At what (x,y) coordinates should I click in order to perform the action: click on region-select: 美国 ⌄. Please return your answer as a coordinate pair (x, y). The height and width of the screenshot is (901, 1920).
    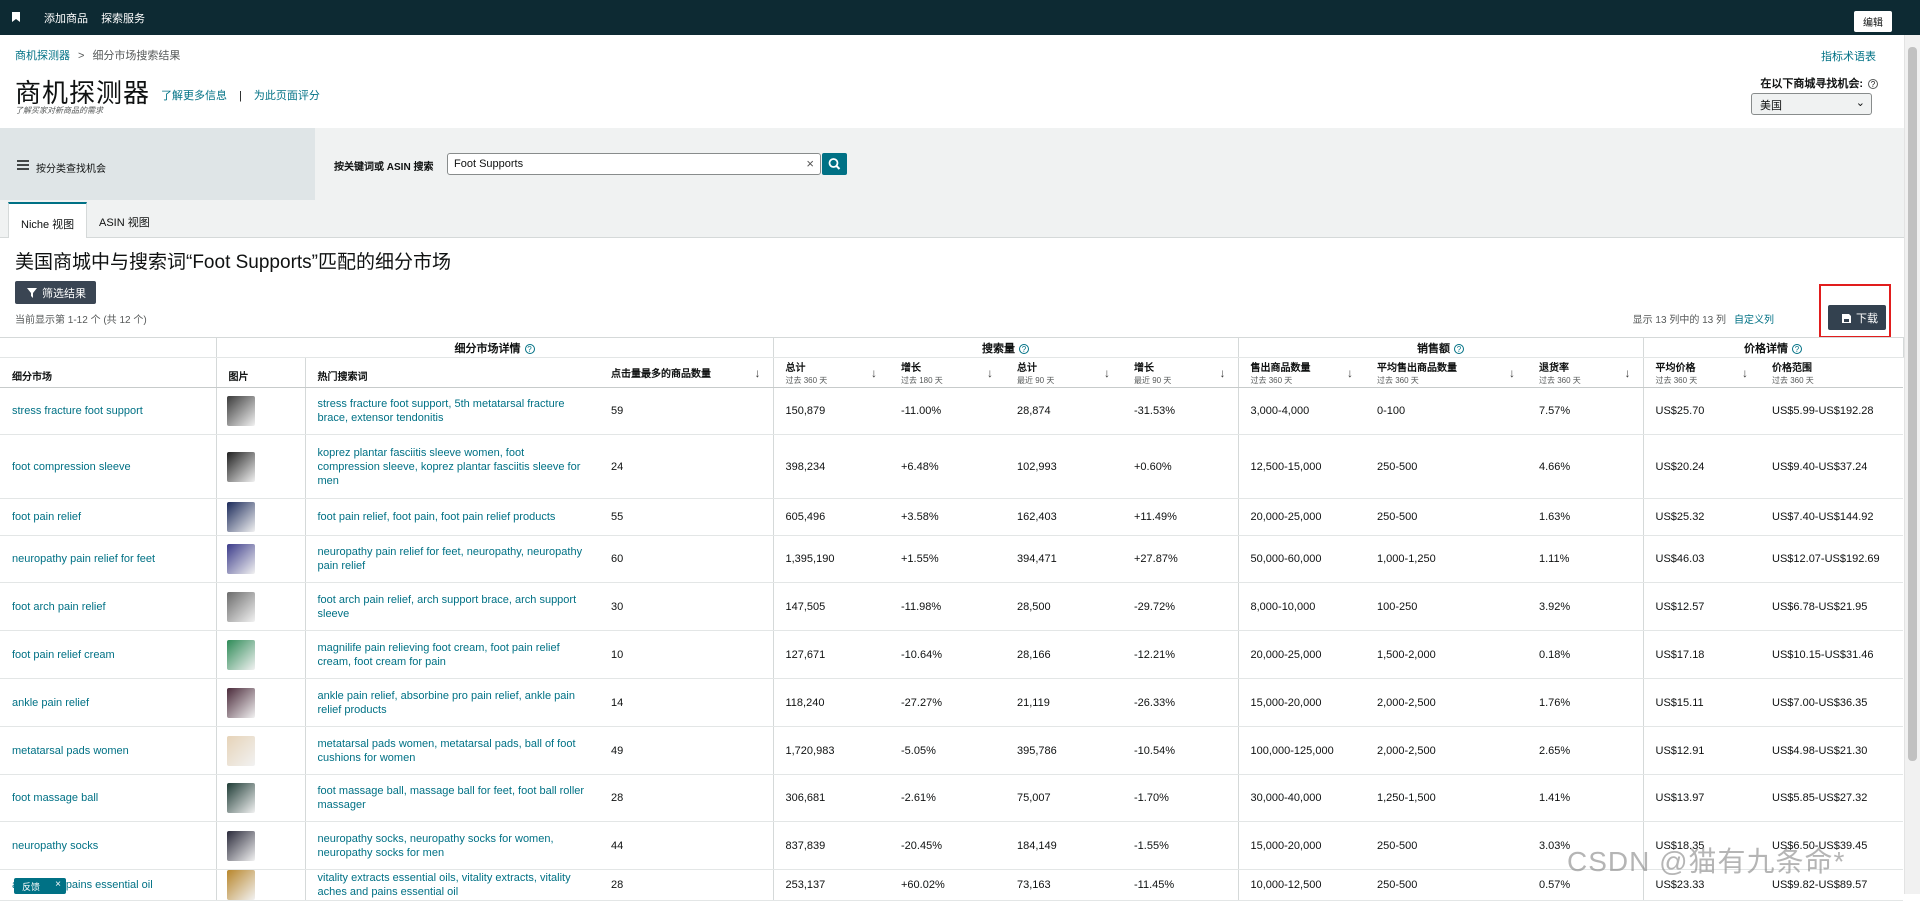
    Looking at the image, I should click on (1811, 104).